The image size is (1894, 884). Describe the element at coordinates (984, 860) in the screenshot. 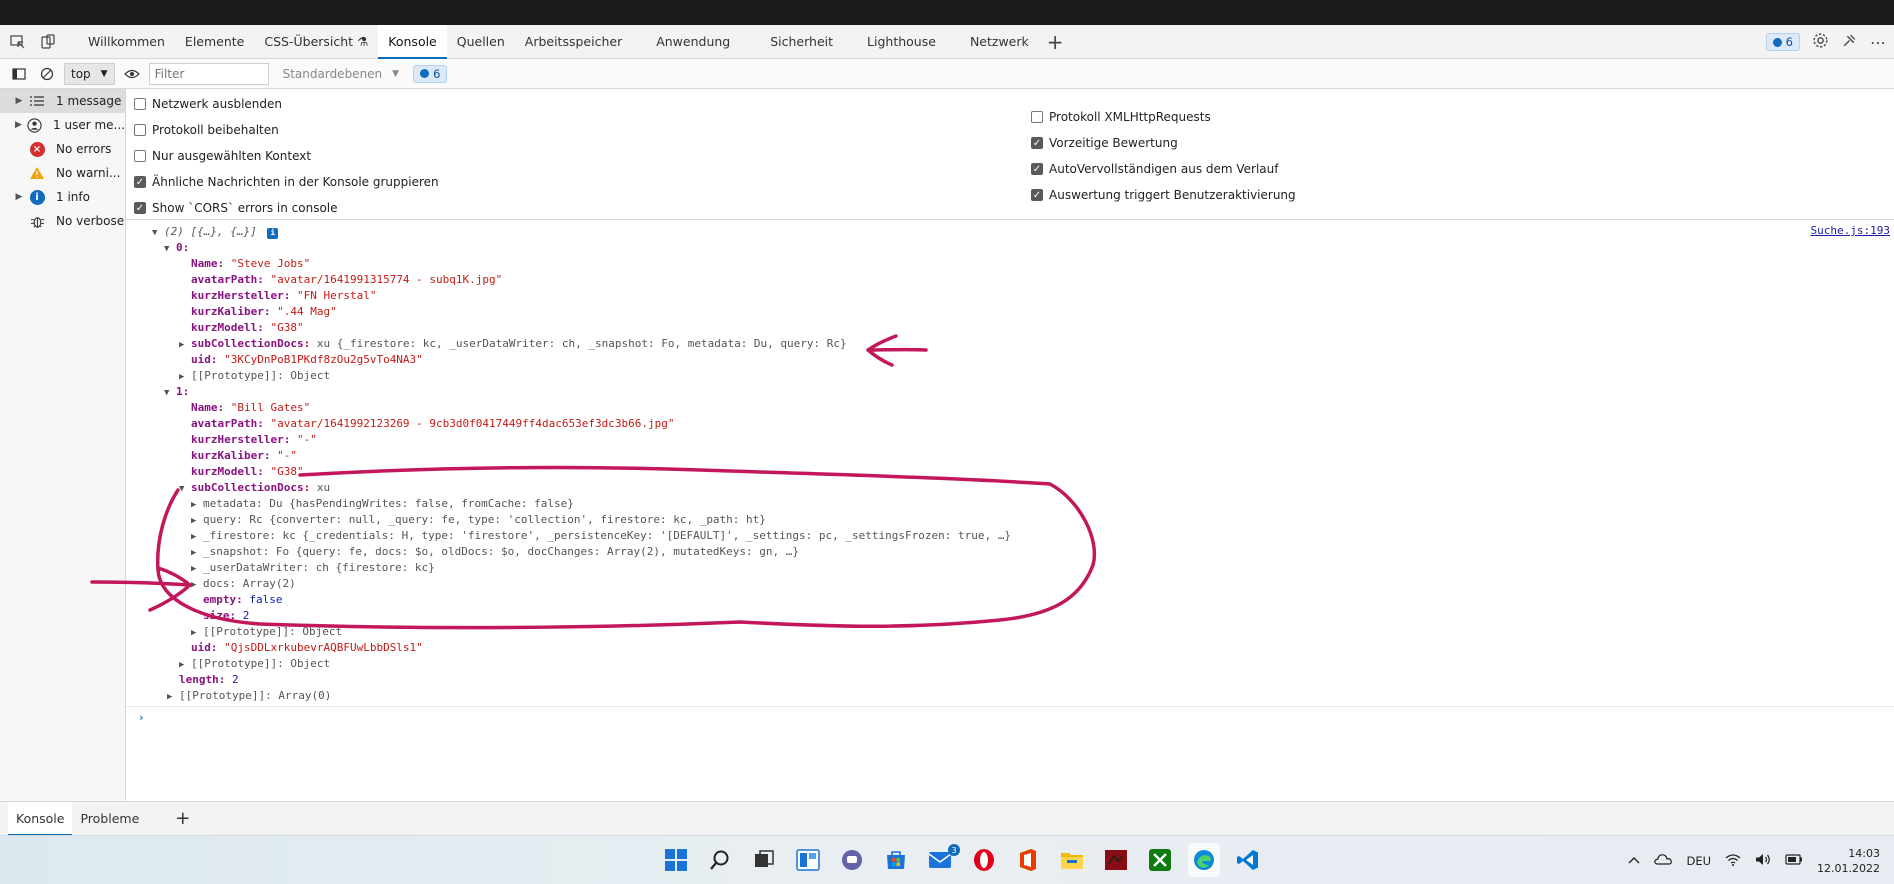

I see `opera-icon` at that location.